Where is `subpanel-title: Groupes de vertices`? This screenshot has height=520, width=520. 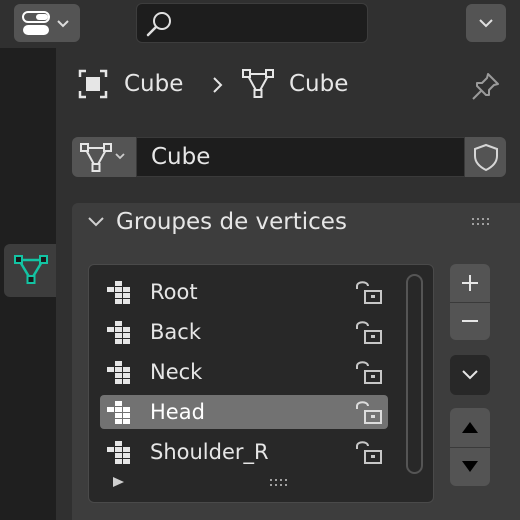
subpanel-title: Groupes de vertices is located at coordinates (231, 222).